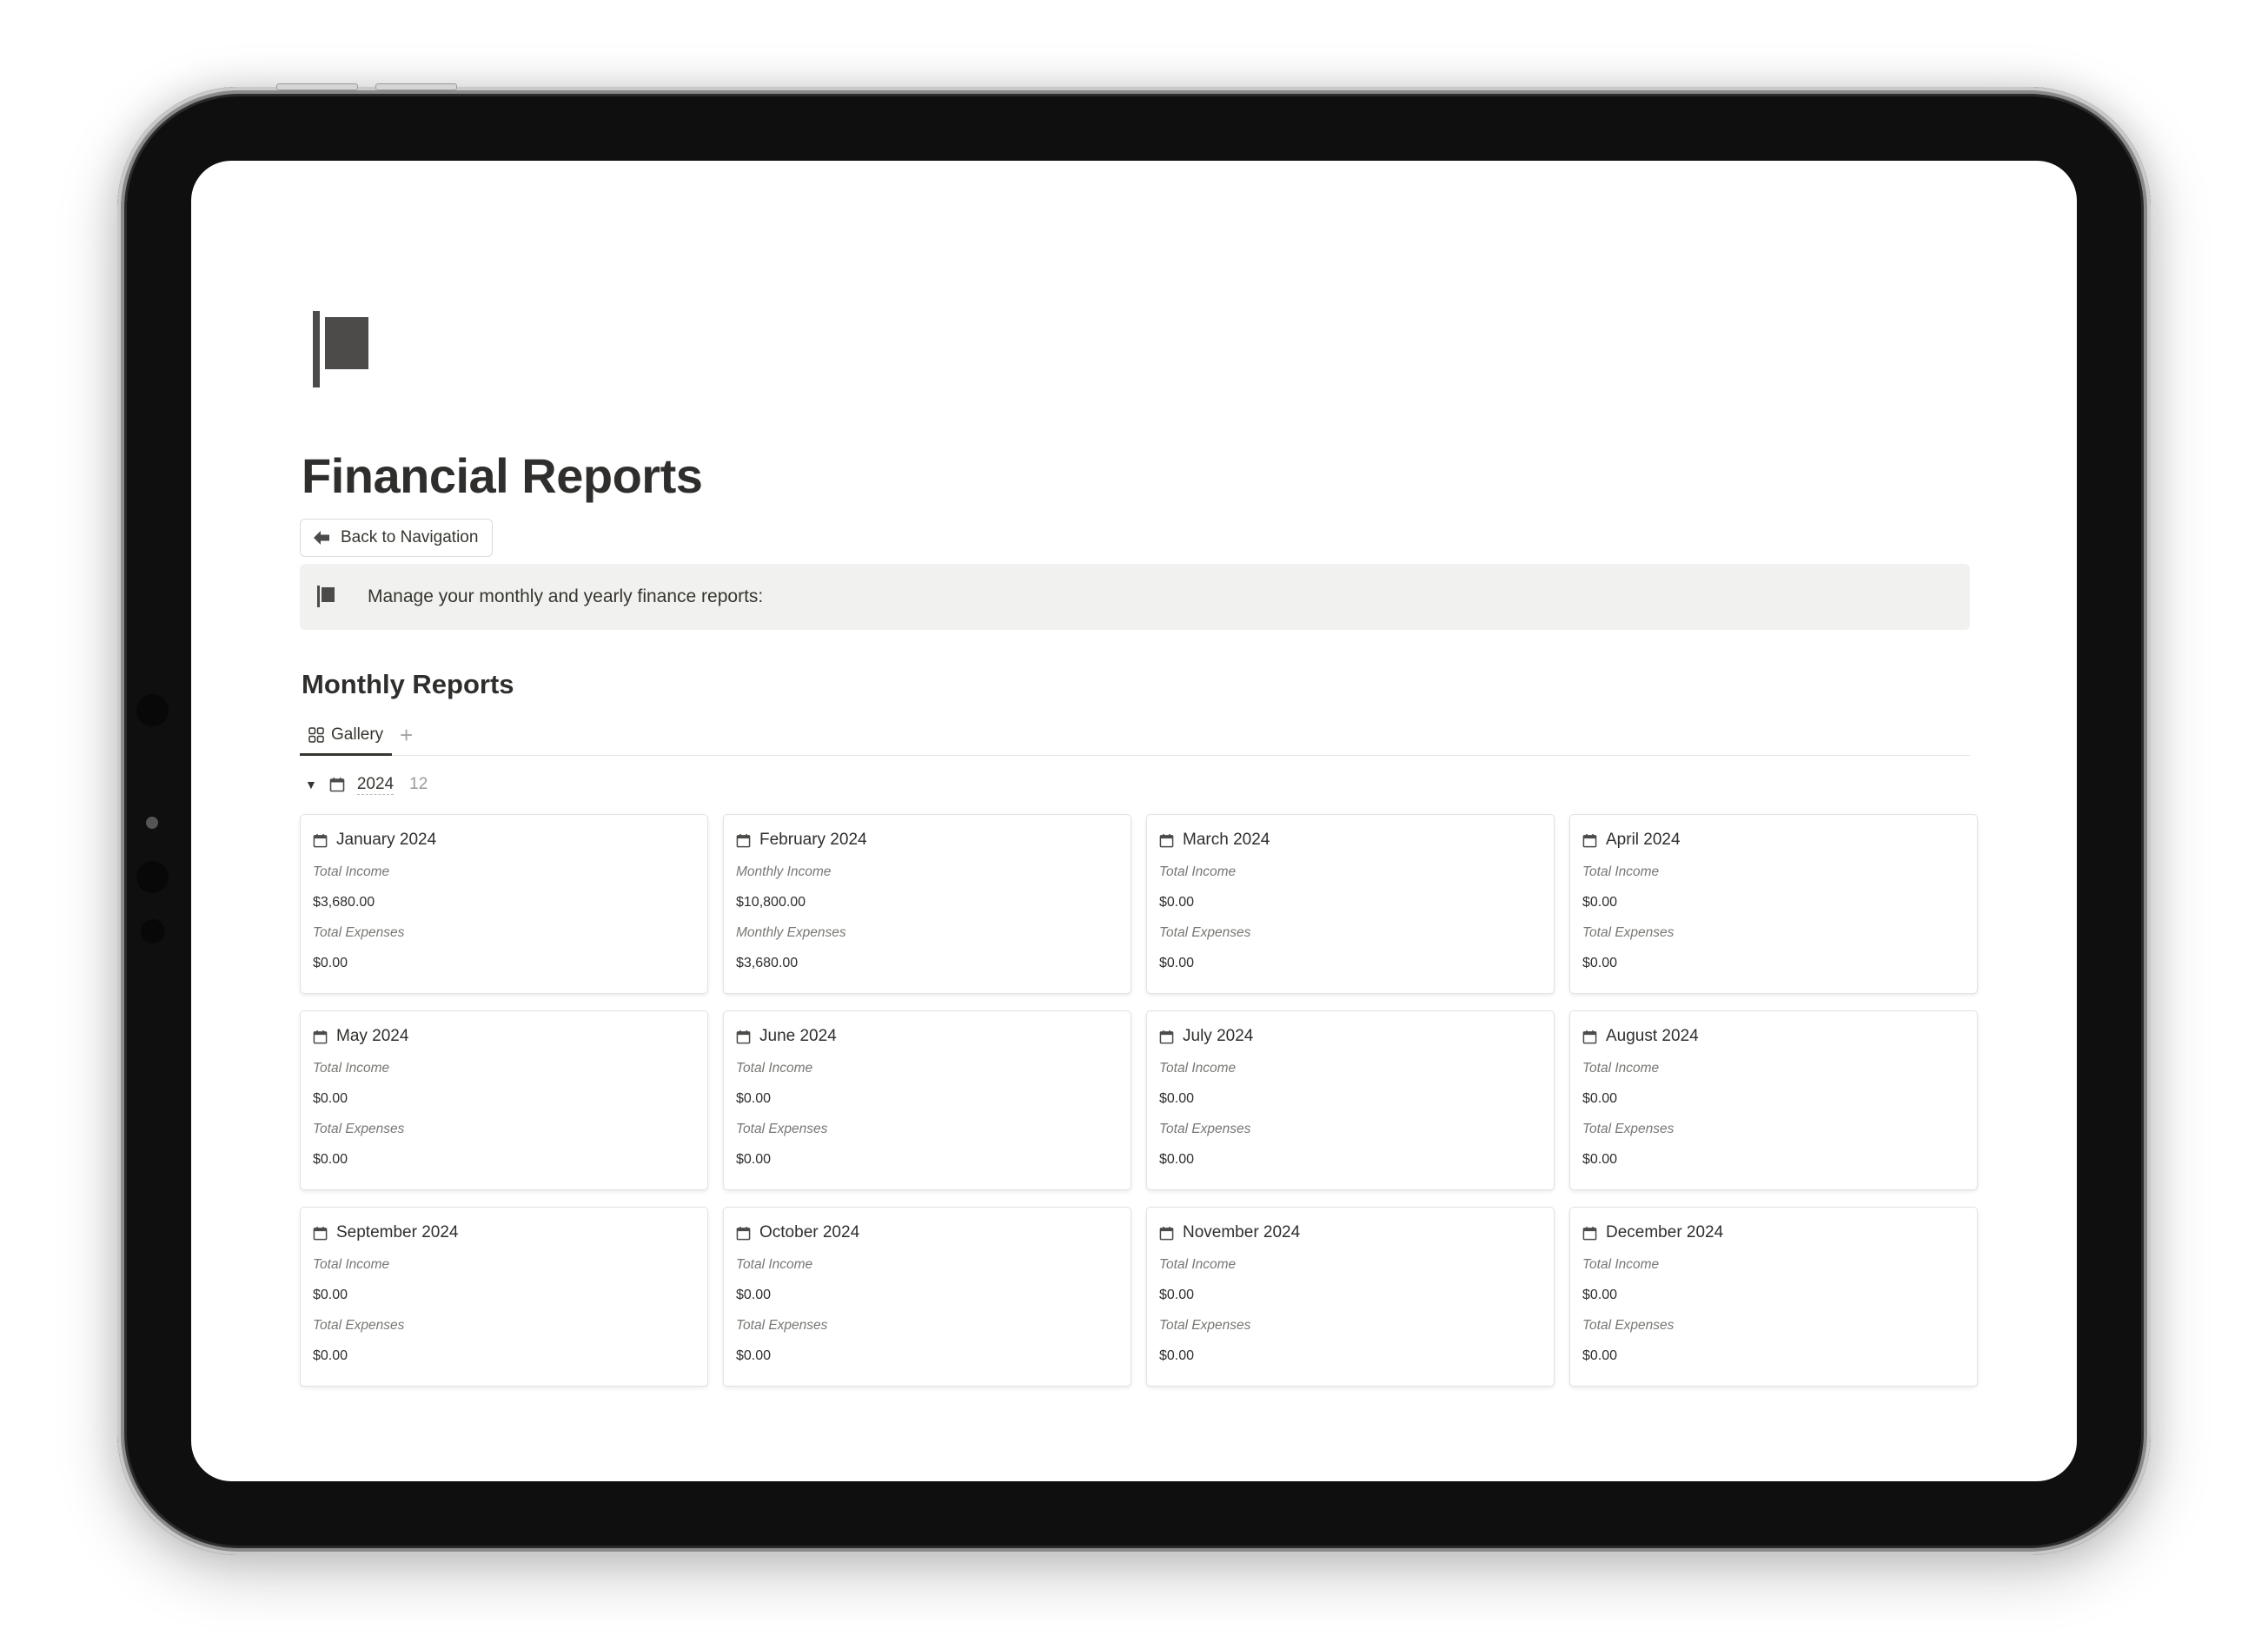 This screenshot has width=2268, height=1642. I want to click on page-title: Financial Reports, so click(502, 475).